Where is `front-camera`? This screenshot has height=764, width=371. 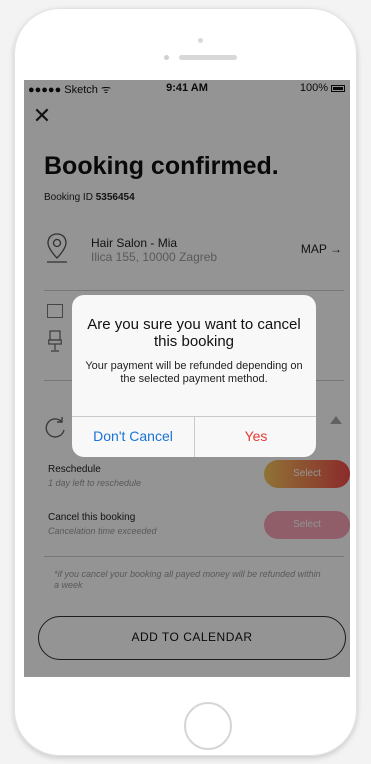
front-camera is located at coordinates (200, 40).